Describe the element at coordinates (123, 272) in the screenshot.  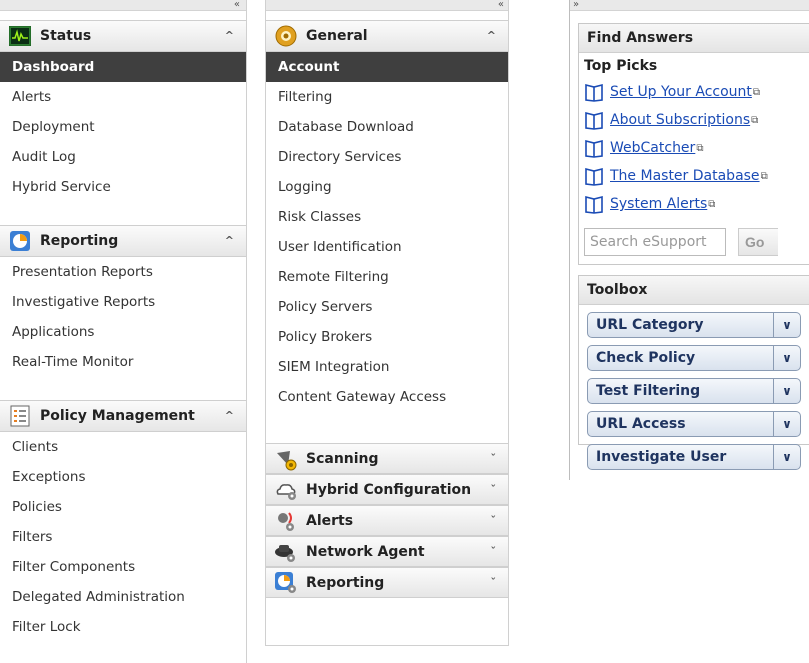
I see `sidebar-item-presentation-reports: Presentation Reports` at that location.